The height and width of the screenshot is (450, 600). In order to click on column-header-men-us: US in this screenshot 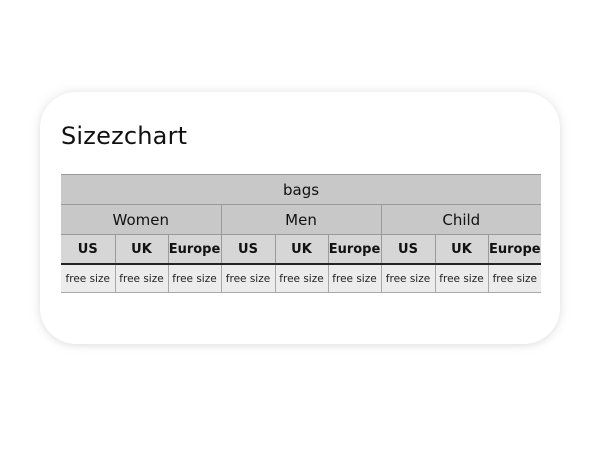, I will do `click(247, 249)`.